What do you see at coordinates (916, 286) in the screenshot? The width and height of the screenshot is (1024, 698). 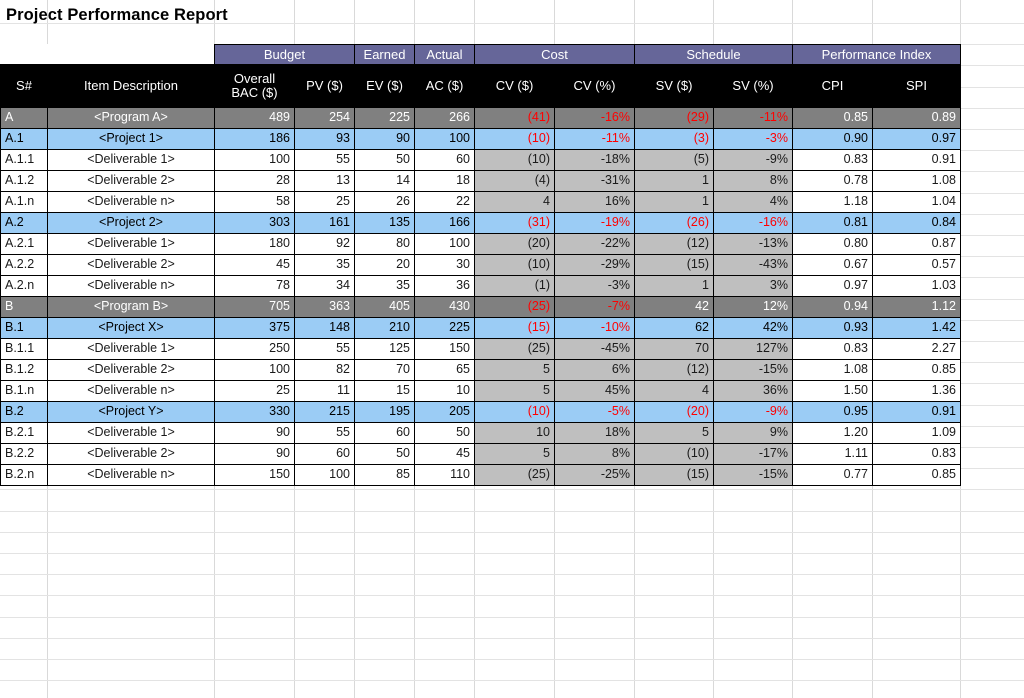 I see `cell-spi: 1.03` at bounding box center [916, 286].